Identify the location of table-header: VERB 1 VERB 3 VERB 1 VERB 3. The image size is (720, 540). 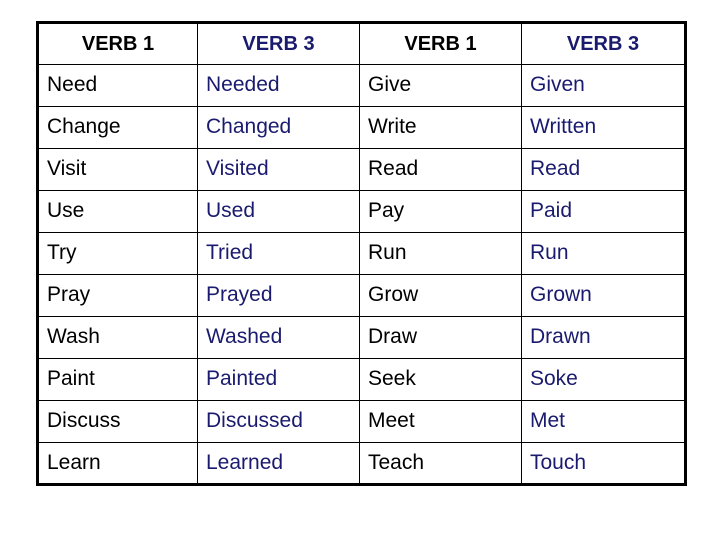
(361, 43).